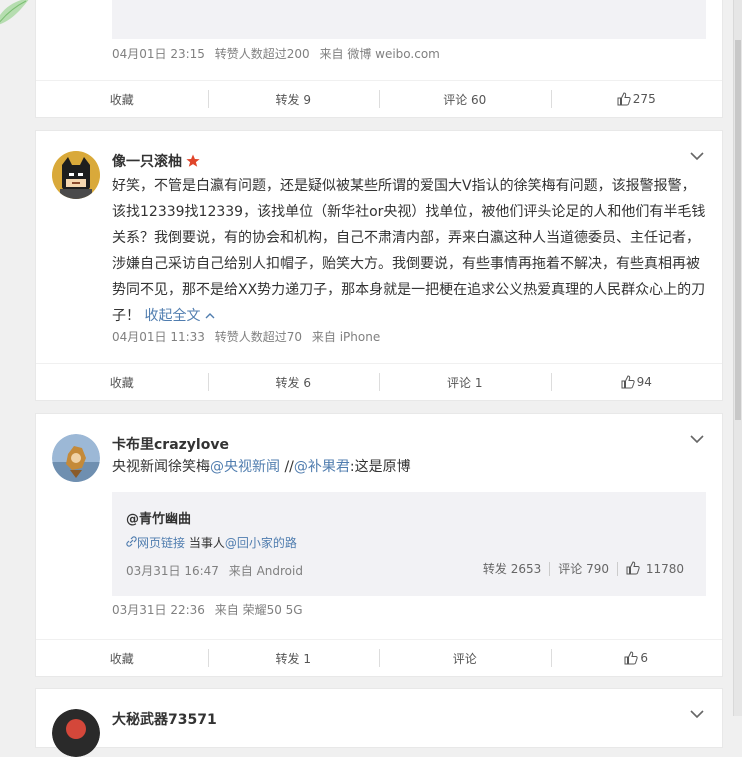 This screenshot has height=757, width=742. I want to click on post-text-suffix: :这是原博, so click(380, 467).